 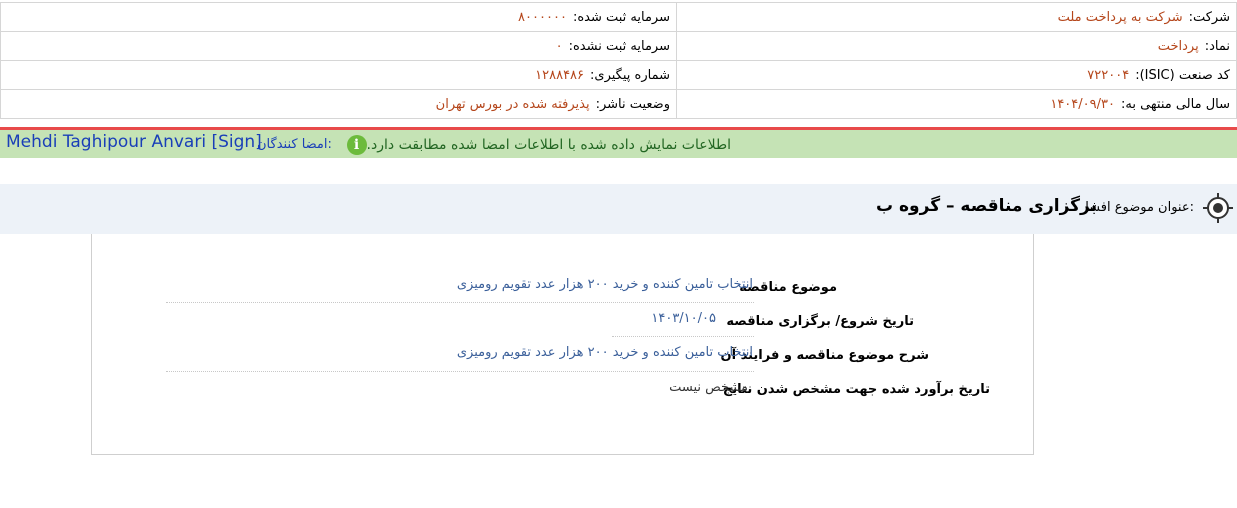 I want to click on publisher-status-value: پذیرفته شده در بورس تهران, so click(x=512, y=104).